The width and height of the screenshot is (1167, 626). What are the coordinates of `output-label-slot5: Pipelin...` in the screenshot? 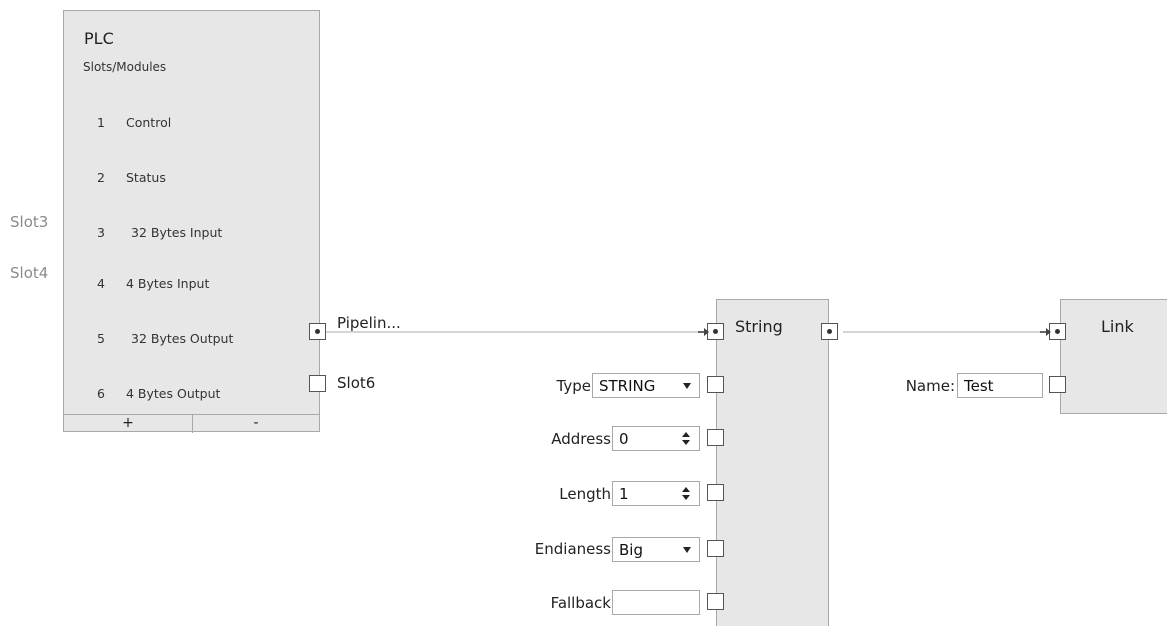 It's located at (369, 323).